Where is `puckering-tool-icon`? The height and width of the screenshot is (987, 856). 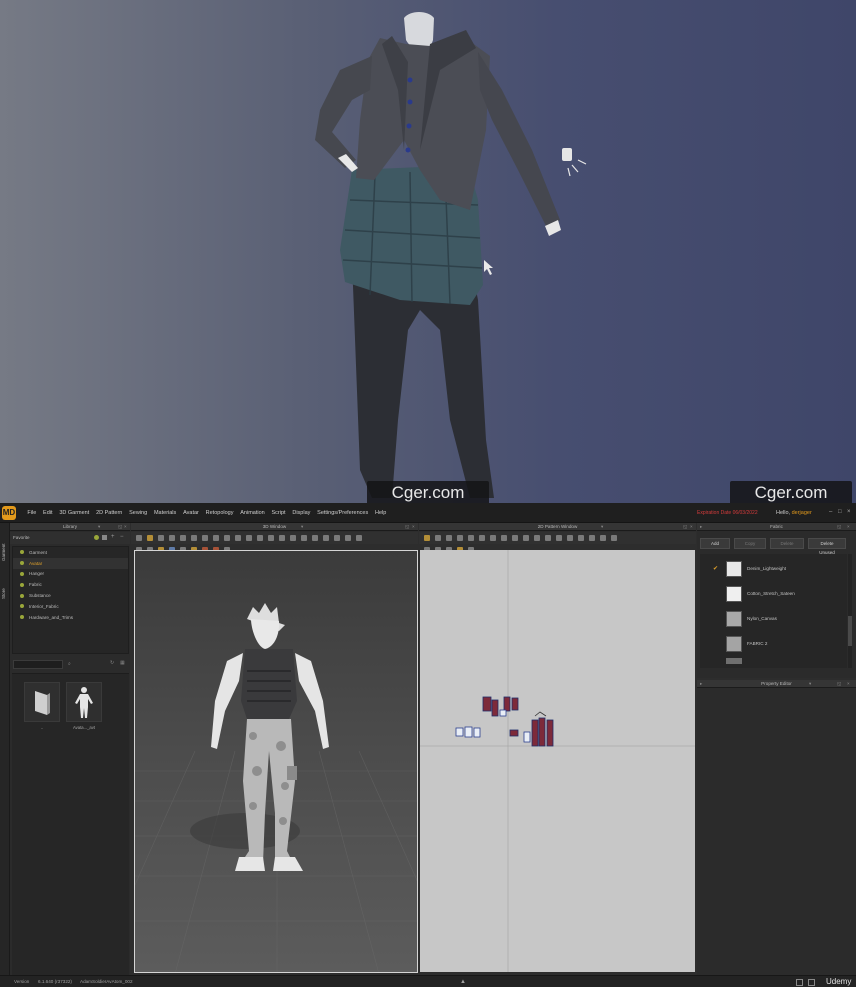 puckering-tool-icon is located at coordinates (348, 538).